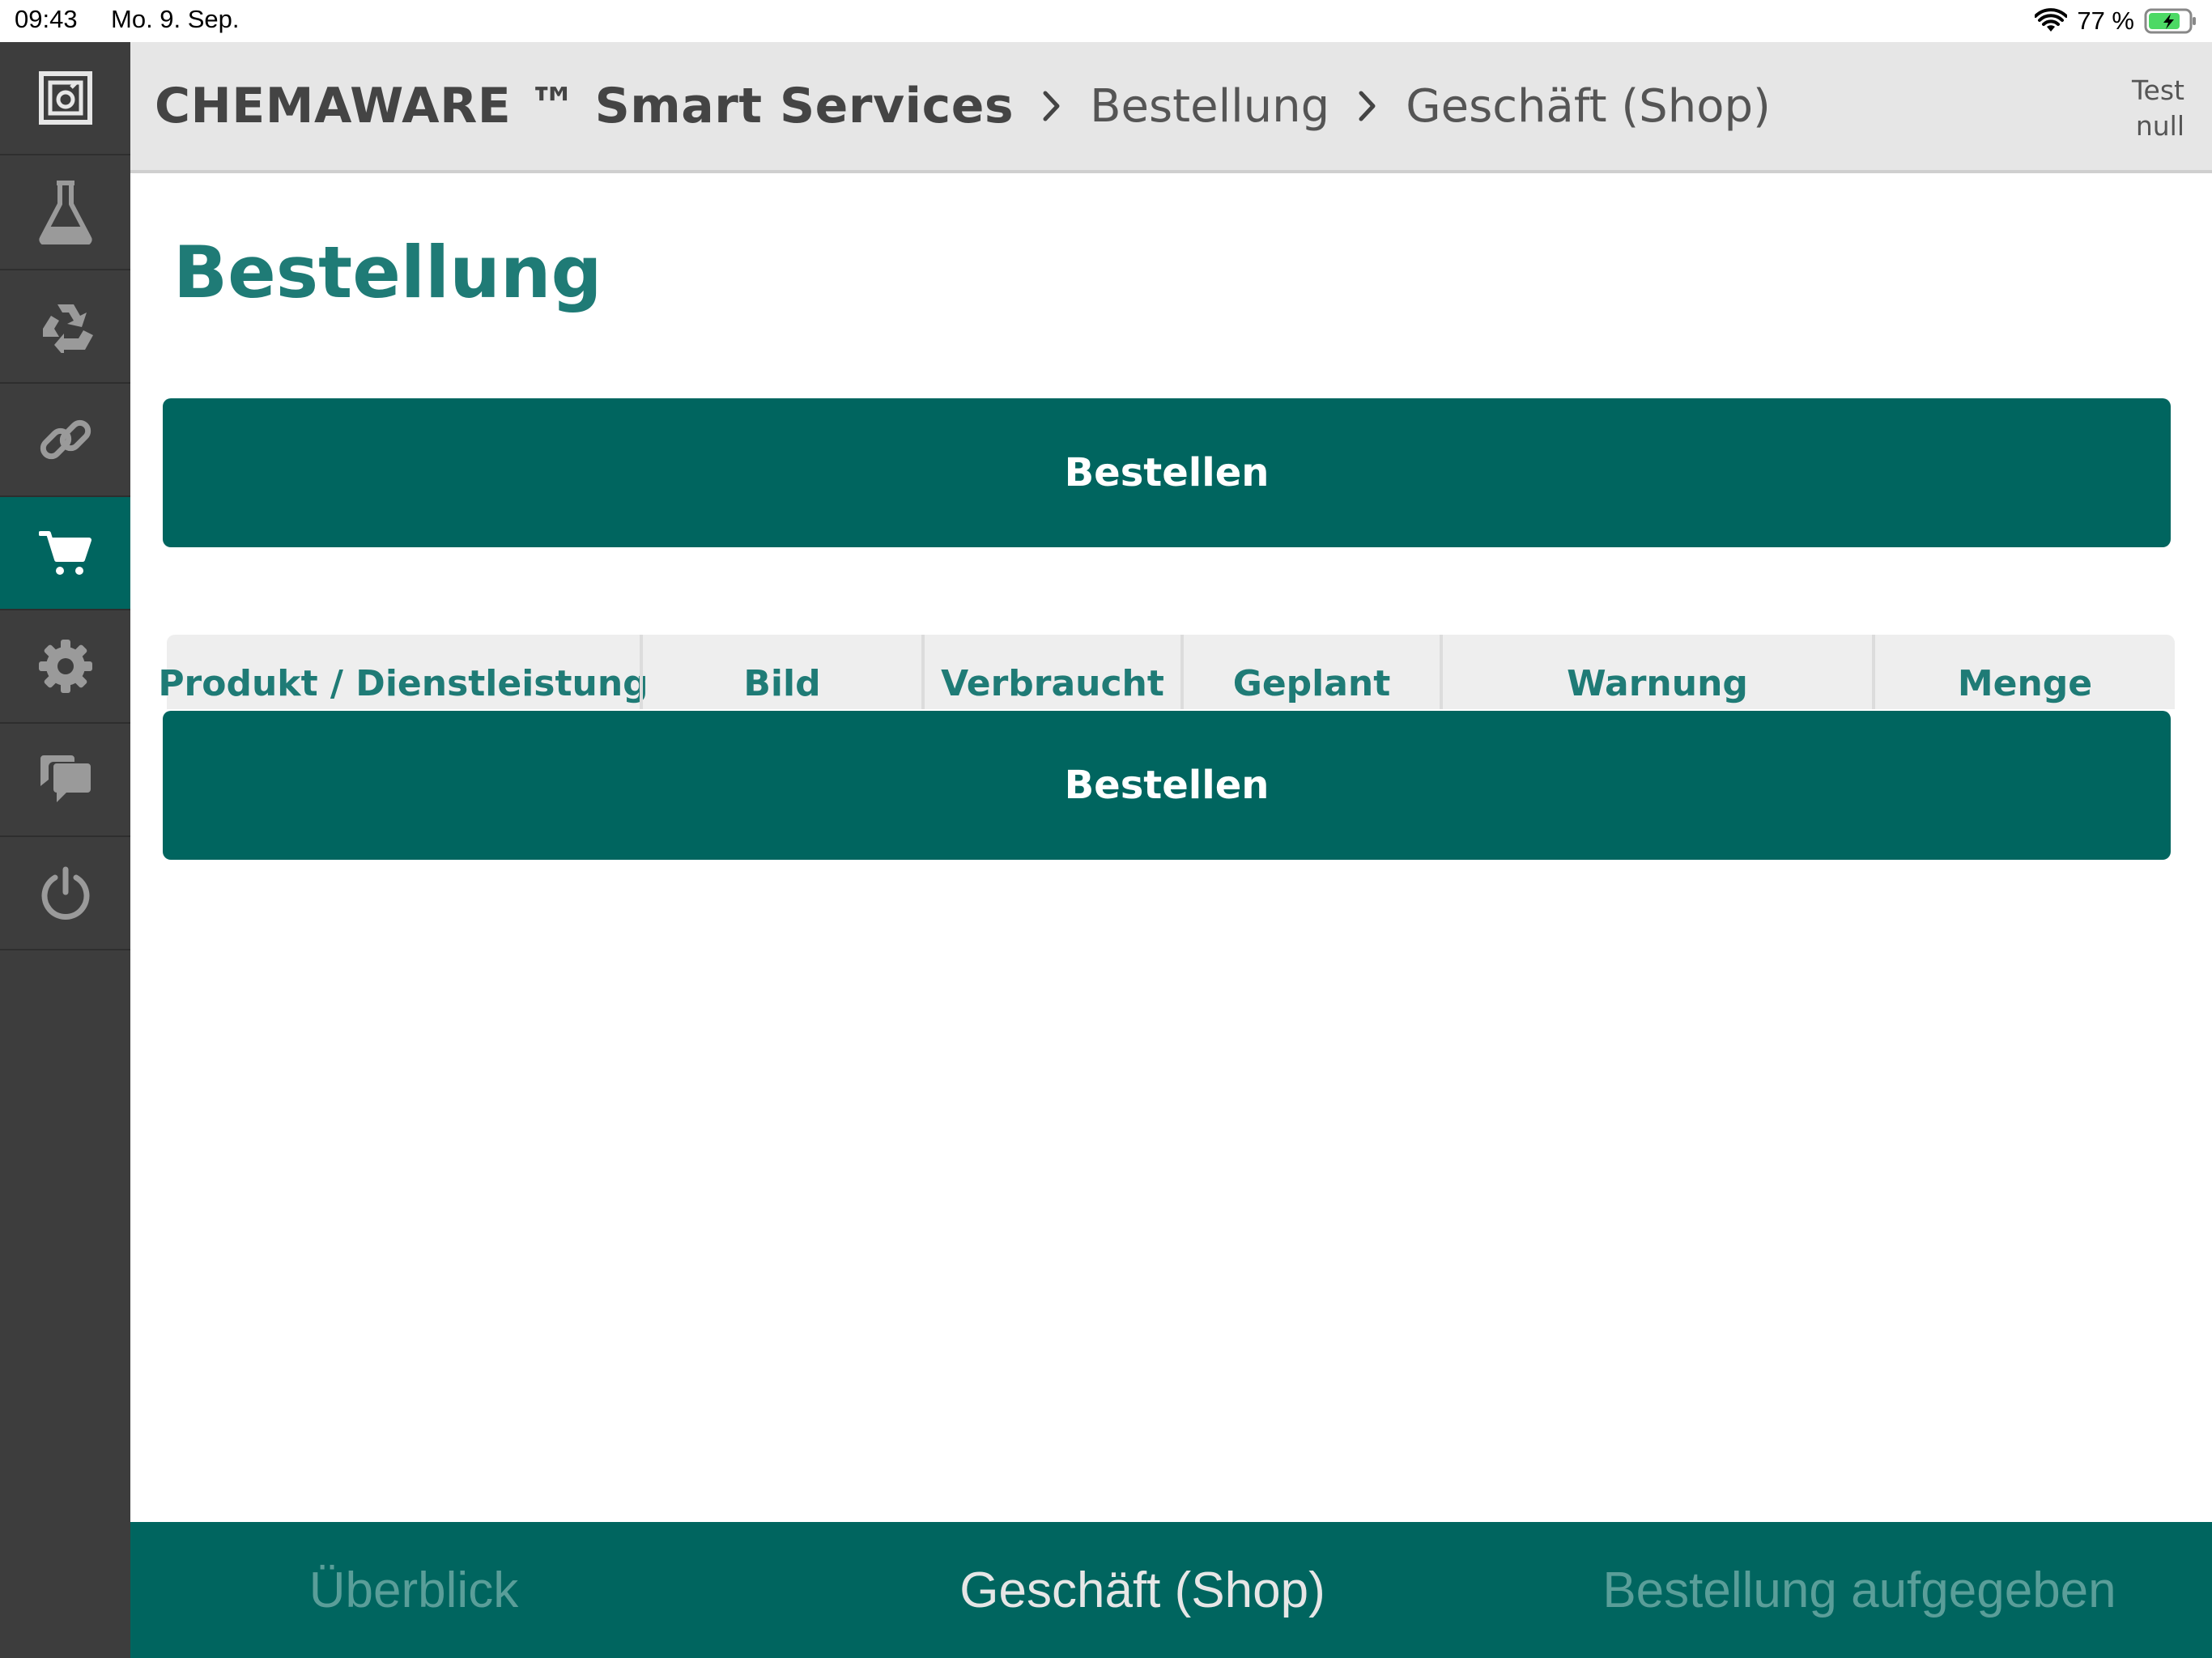 This screenshot has height=1658, width=2212. What do you see at coordinates (2158, 90) in the screenshot?
I see `user-name: Test` at bounding box center [2158, 90].